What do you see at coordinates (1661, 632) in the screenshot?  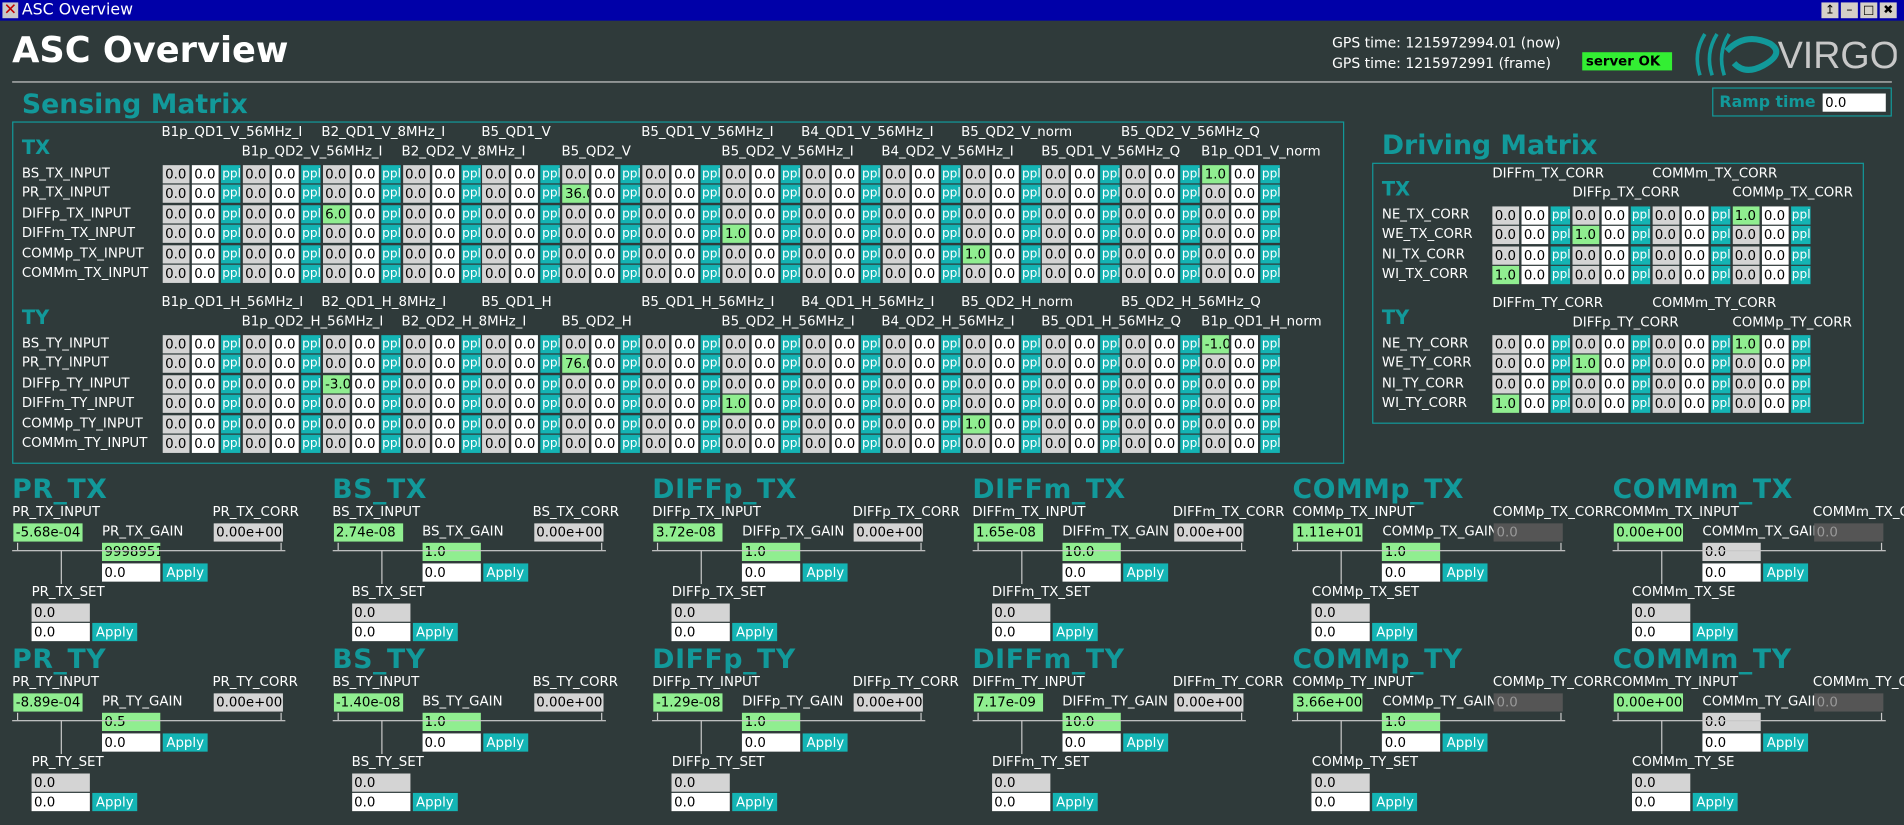 I see `set-input: 0.0` at bounding box center [1661, 632].